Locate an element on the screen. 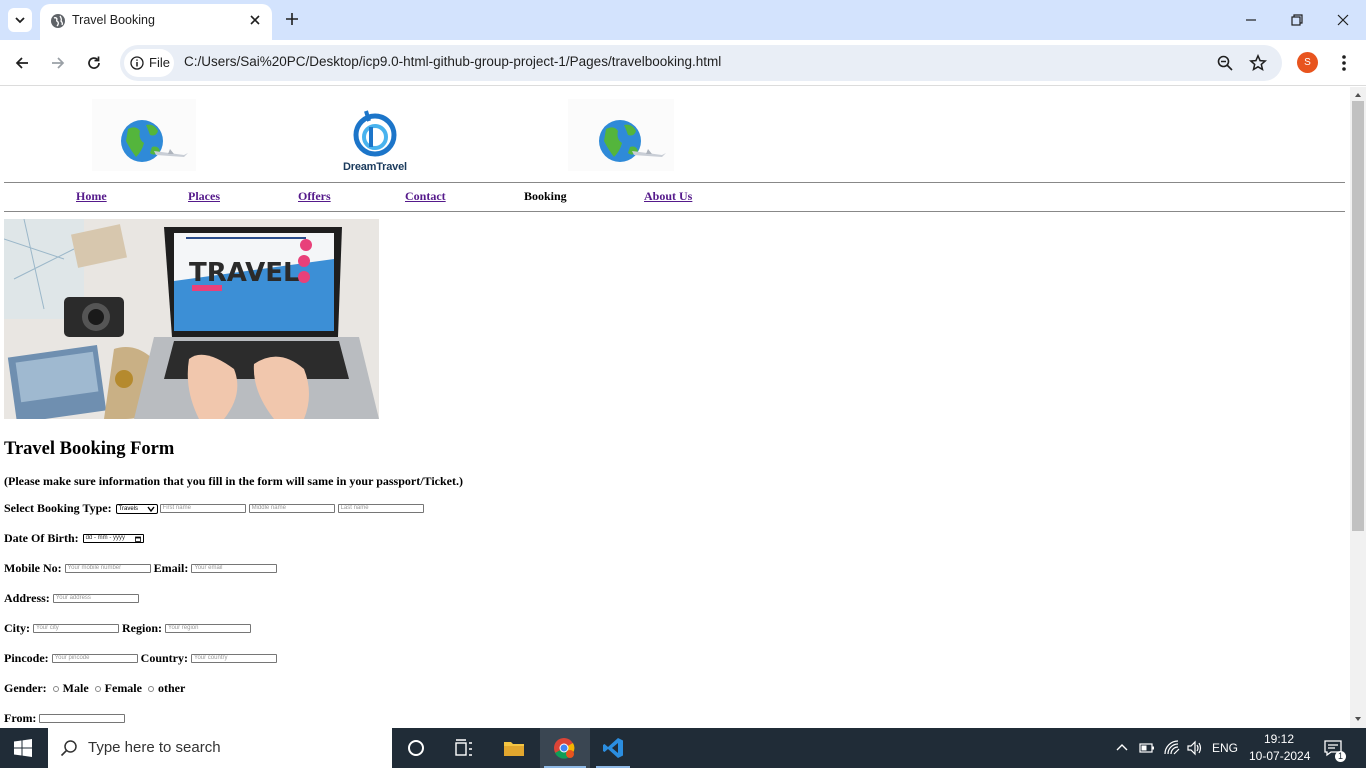  wifi-icon is located at coordinates (1172, 748).